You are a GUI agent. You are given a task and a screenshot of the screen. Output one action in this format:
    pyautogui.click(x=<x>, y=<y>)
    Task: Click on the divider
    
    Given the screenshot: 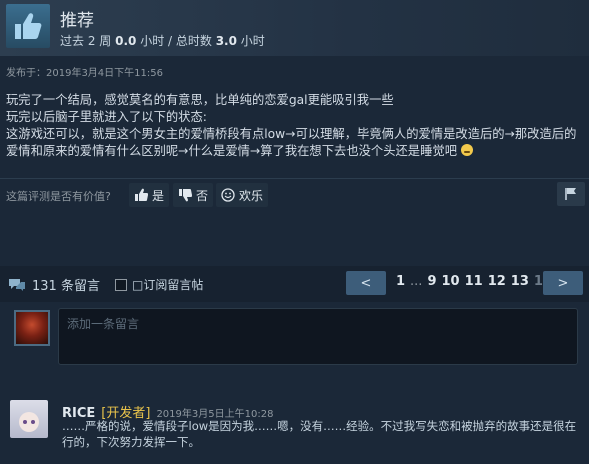 What is the action you would take?
    pyautogui.click(x=294, y=178)
    